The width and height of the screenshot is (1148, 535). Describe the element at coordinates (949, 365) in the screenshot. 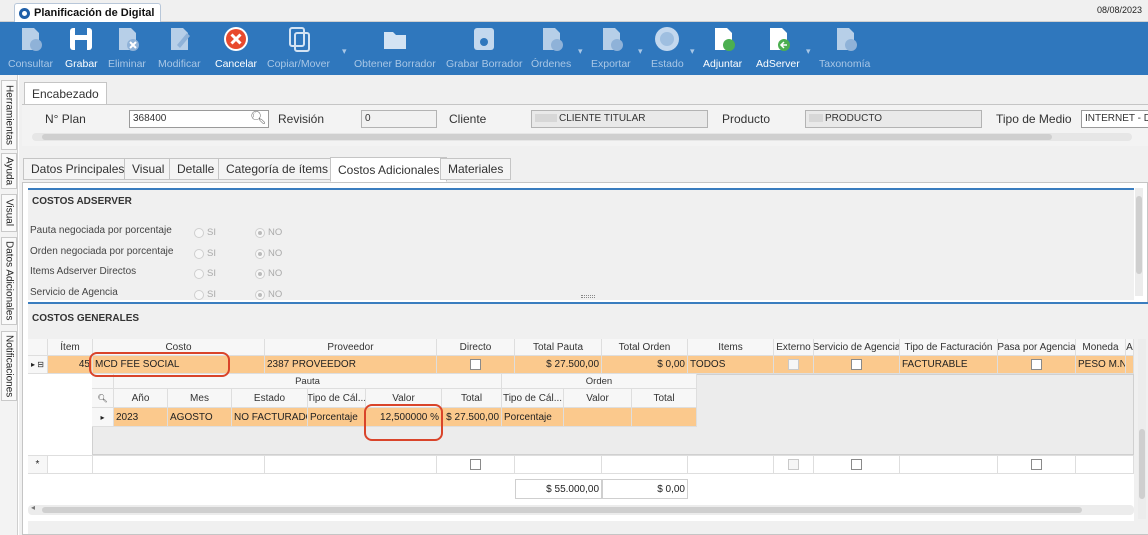

I see `tipo-facturacion-cell: FACTURABLE` at that location.